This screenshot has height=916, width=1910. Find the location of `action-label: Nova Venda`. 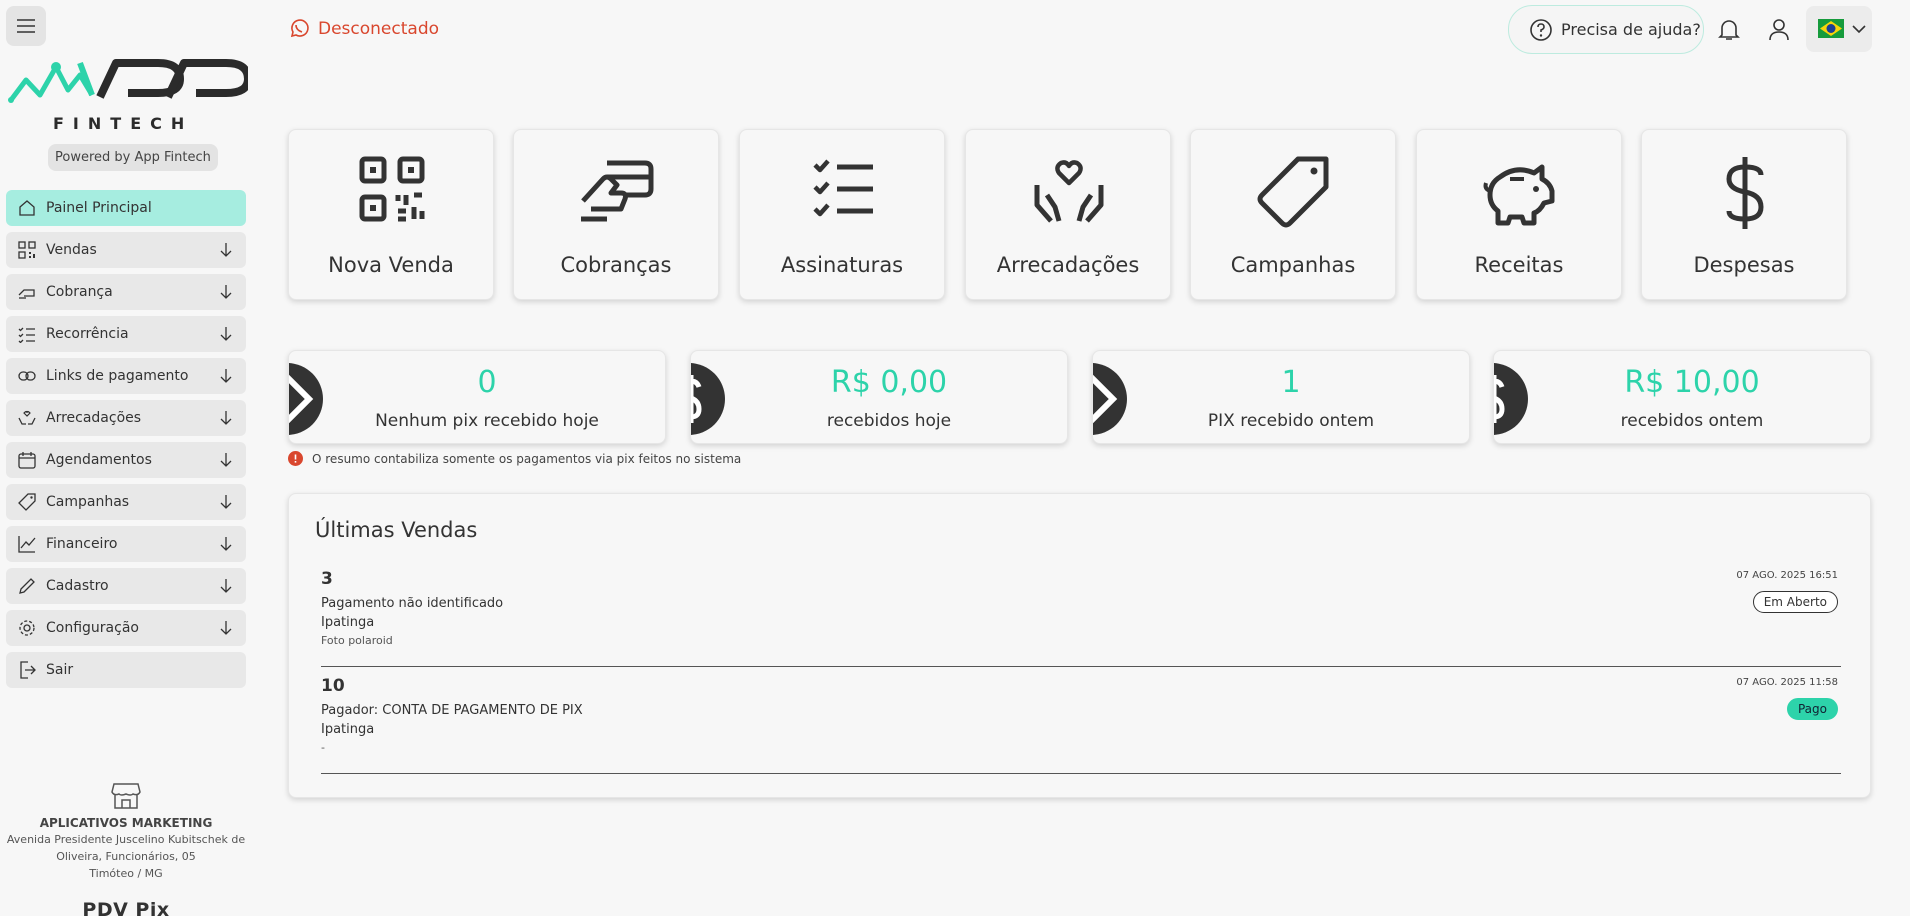

action-label: Nova Venda is located at coordinates (391, 265).